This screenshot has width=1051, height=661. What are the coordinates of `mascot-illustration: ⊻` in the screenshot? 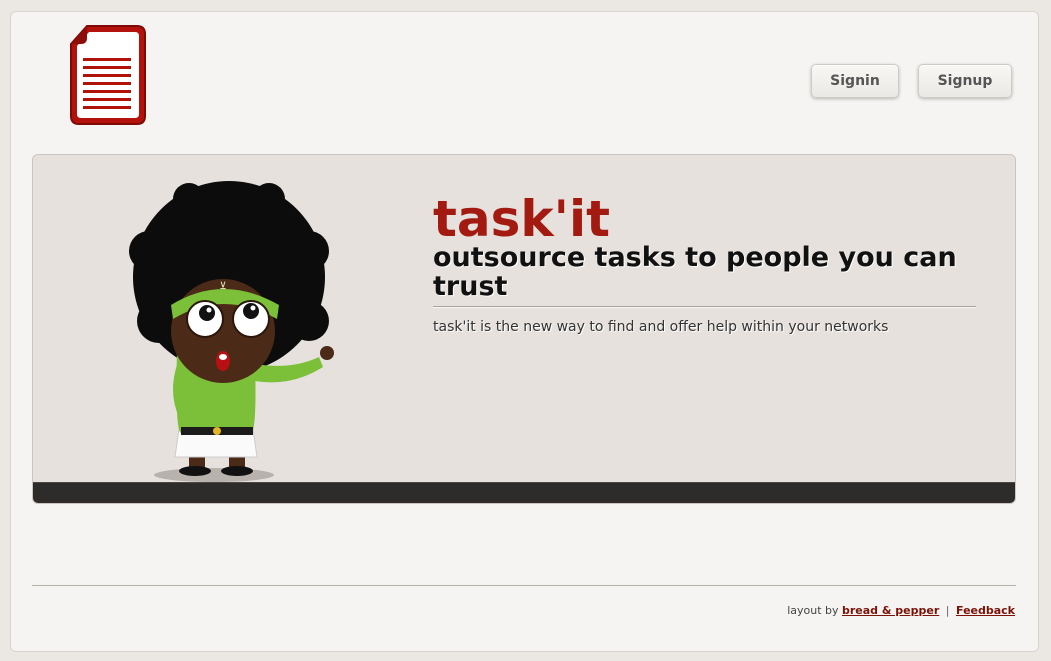 It's located at (234, 333).